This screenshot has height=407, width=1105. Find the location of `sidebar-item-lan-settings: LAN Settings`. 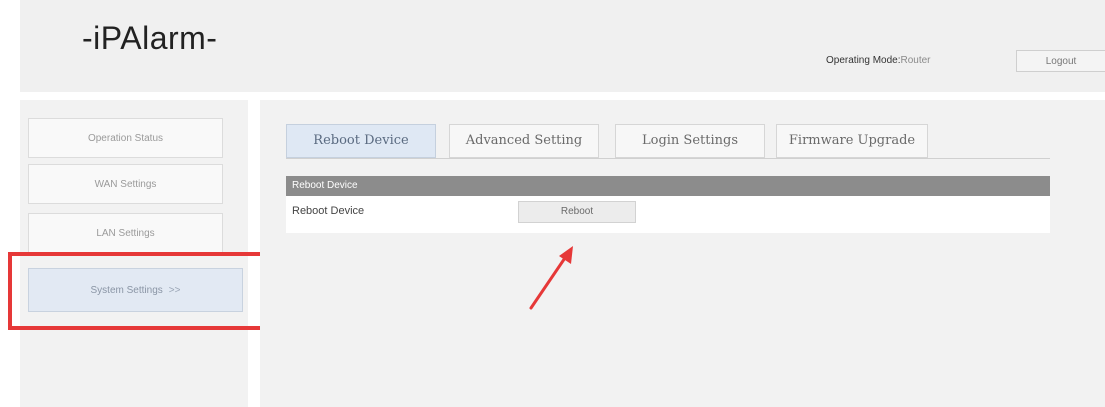

sidebar-item-lan-settings: LAN Settings is located at coordinates (125, 233).